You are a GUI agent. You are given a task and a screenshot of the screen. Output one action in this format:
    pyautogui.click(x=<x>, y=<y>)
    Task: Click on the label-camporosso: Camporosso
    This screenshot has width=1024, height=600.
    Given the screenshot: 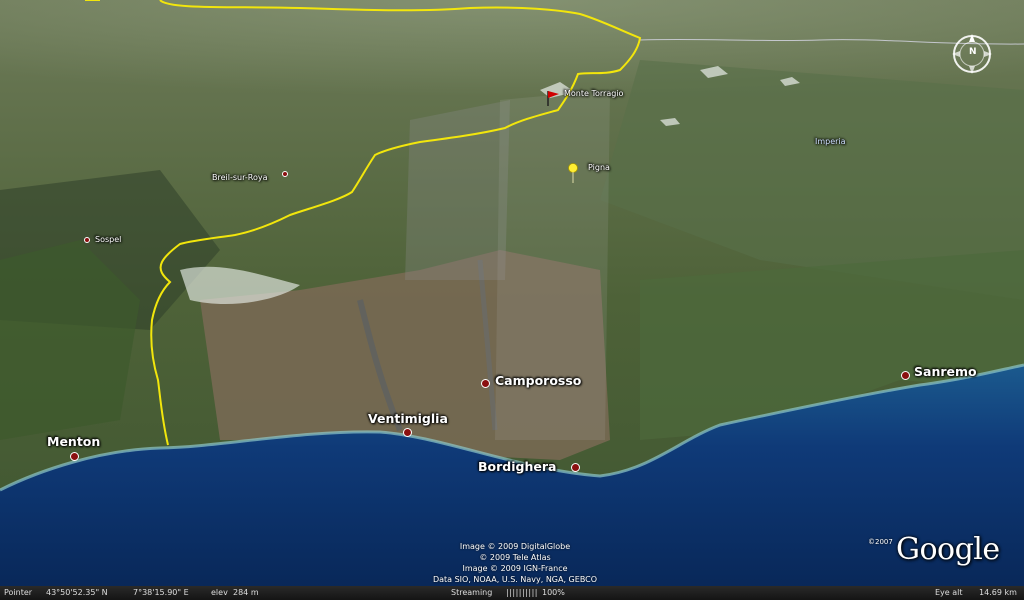 What is the action you would take?
    pyautogui.click(x=538, y=380)
    